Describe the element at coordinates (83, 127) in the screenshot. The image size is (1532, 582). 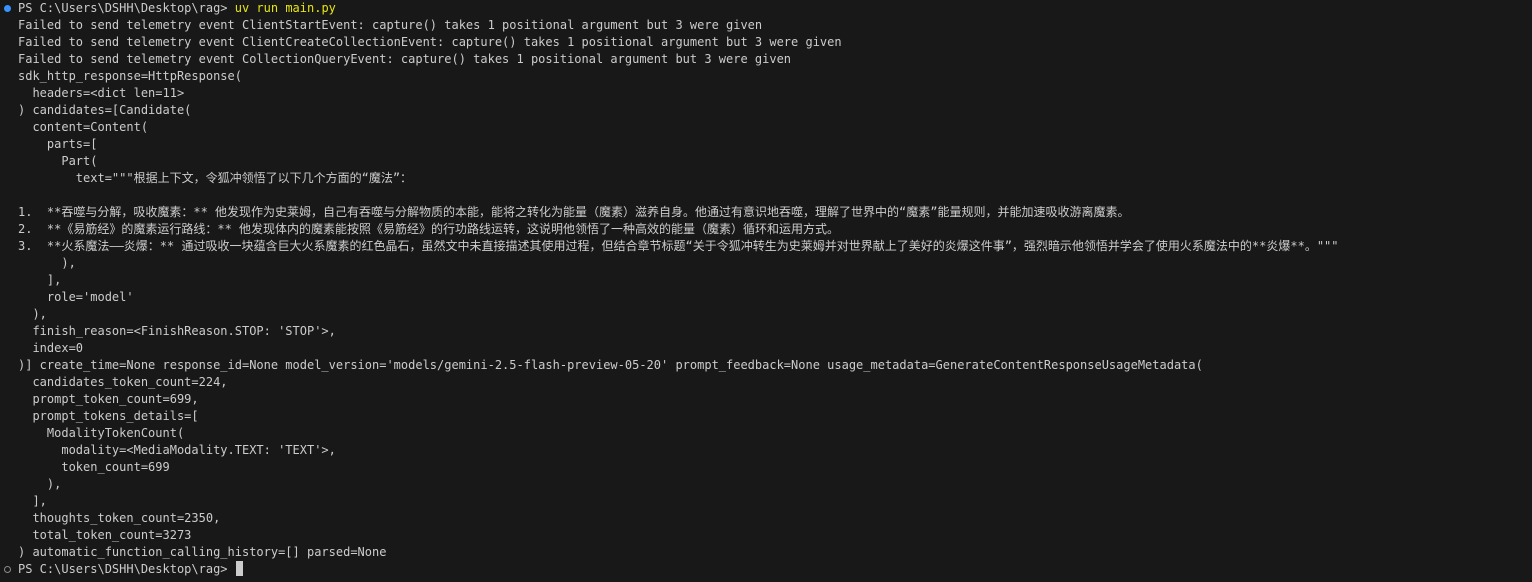
I see `output-line: content=Content(` at that location.